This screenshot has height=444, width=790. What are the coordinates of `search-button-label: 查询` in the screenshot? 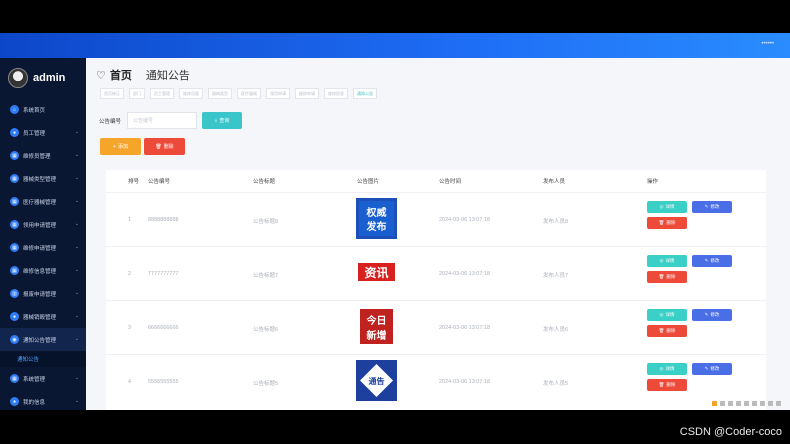 It's located at (224, 121).